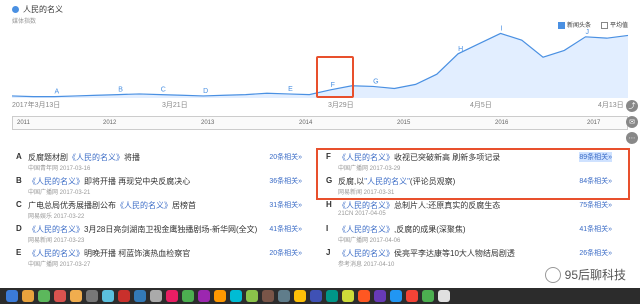  What do you see at coordinates (208, 123) in the screenshot?
I see `timeline-year: 2013` at bounding box center [208, 123].